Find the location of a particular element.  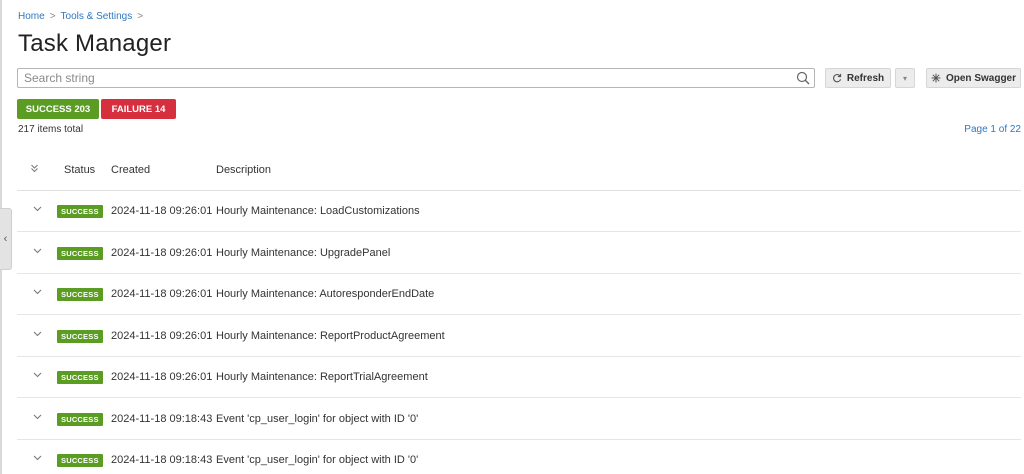

breadcrumb-tools-settings: Tools & Settings is located at coordinates (97, 16).